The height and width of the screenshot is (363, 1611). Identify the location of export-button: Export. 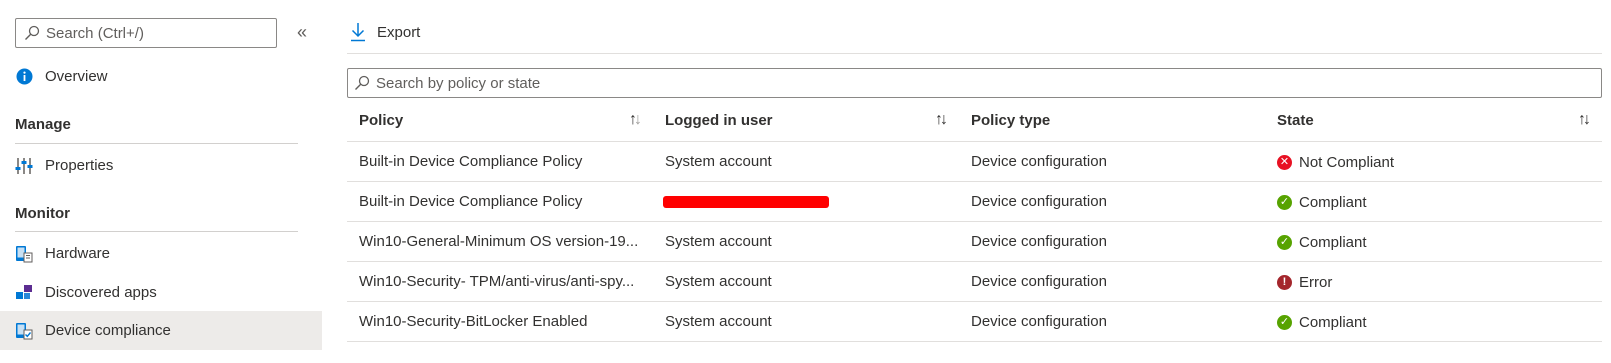
(383, 32).